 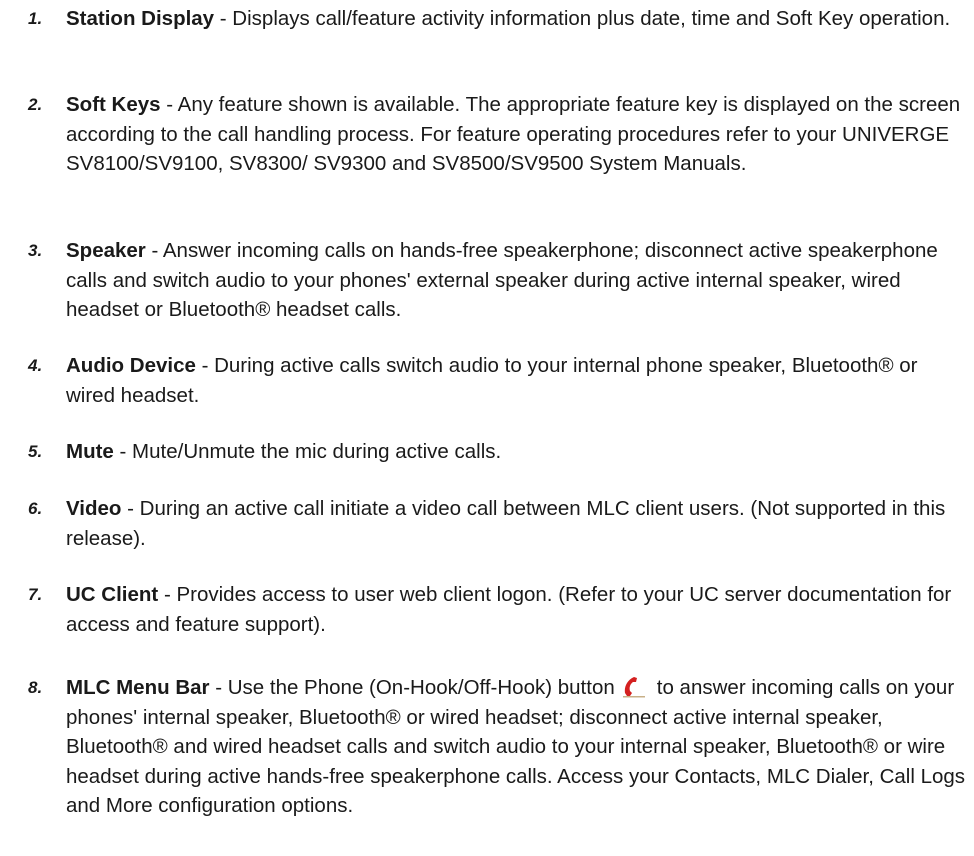 I want to click on item-term: Station Display, so click(x=140, y=18).